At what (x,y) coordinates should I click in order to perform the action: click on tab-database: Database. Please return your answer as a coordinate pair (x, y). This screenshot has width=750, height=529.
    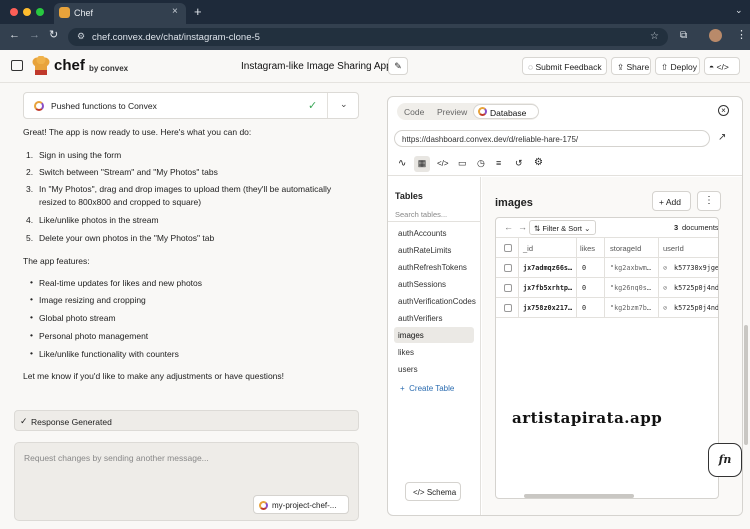
    Looking at the image, I should click on (506, 111).